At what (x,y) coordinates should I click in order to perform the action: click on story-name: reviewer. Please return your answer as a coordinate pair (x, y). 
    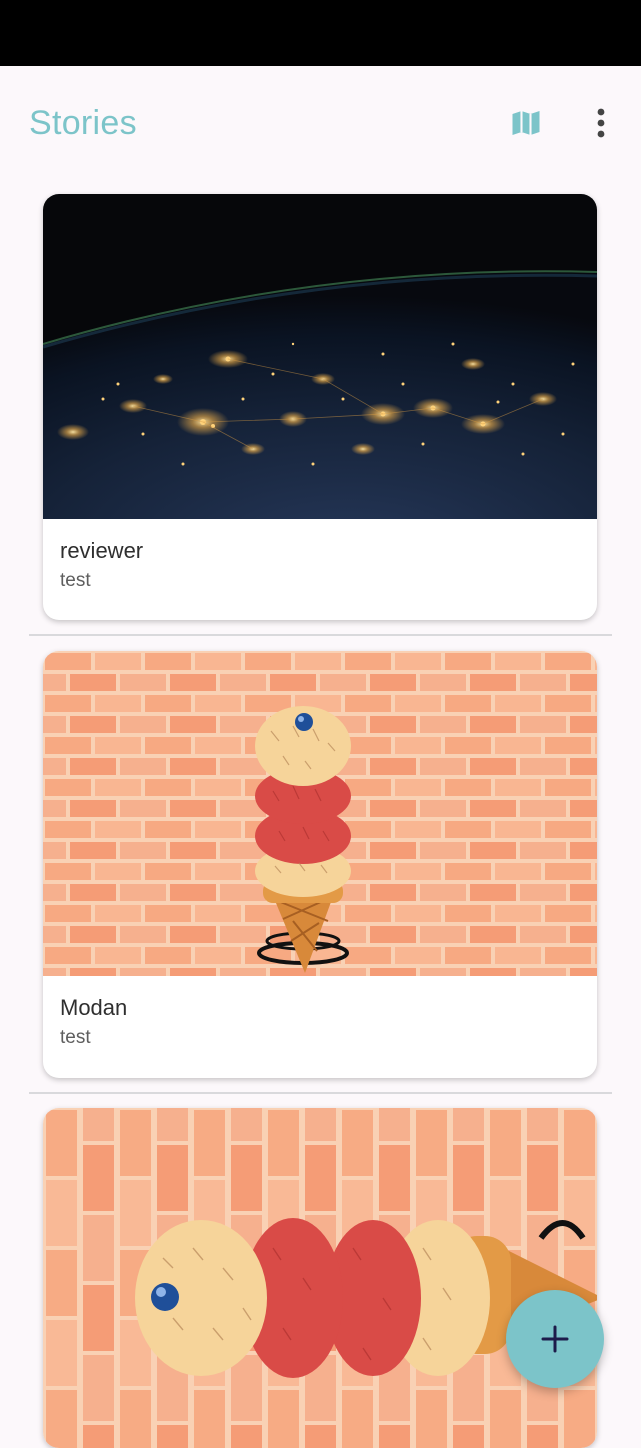
    Looking at the image, I should click on (102, 550).